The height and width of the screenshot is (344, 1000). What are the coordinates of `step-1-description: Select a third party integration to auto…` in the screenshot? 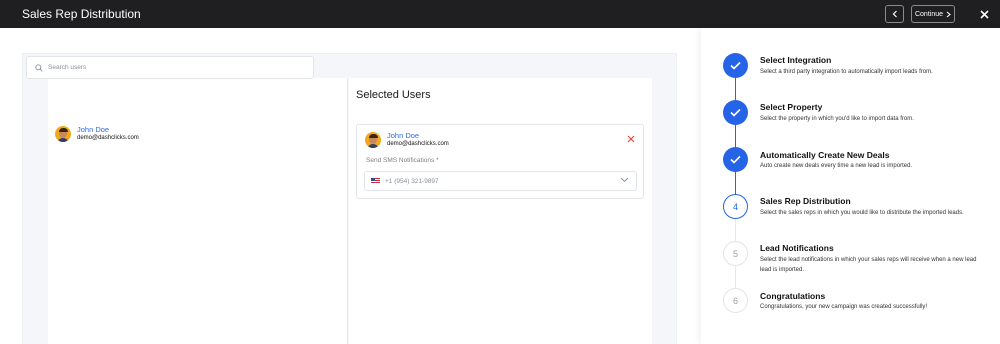 It's located at (846, 72).